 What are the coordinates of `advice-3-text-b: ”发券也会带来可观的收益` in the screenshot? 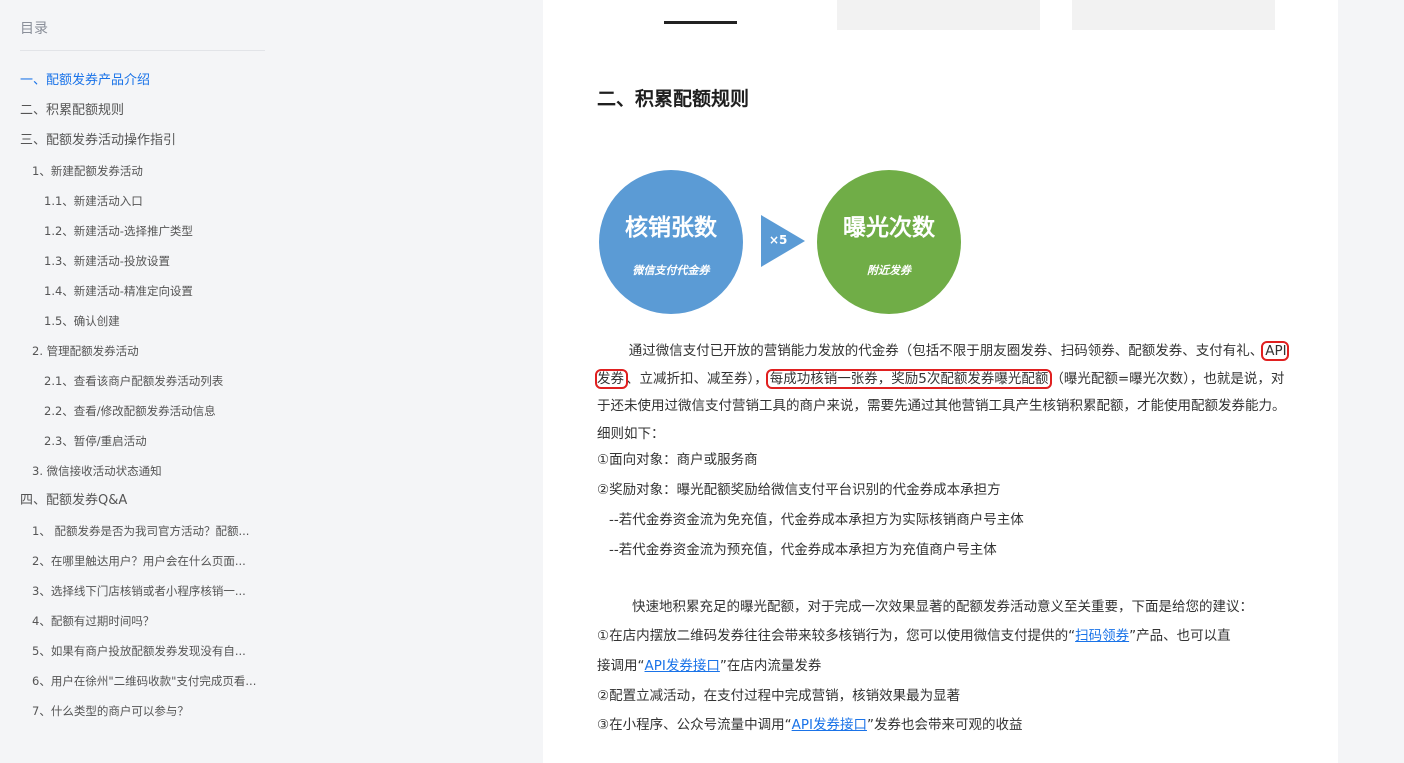 It's located at (944, 725).